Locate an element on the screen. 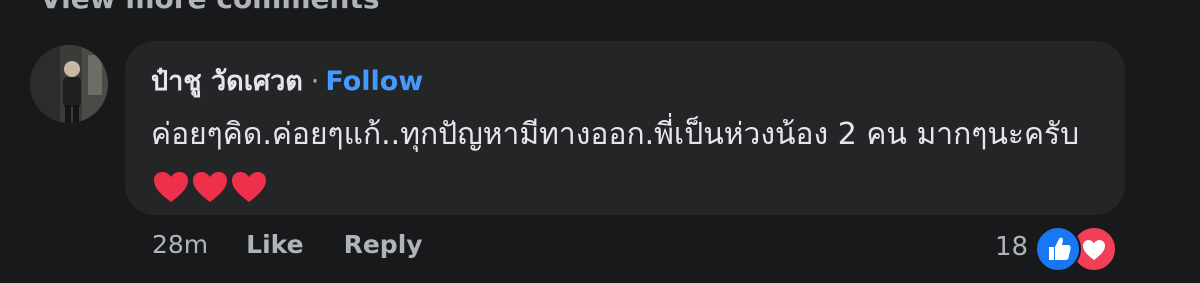 Image resolution: width=1200 pixels, height=283 pixels. comment-actions: 28m Like Reply is located at coordinates (287, 244).